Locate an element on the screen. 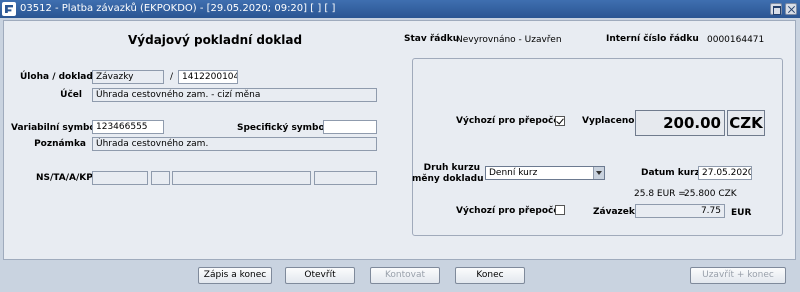 The width and height of the screenshot is (800, 292). poznamka-label: Poznámka is located at coordinates (60, 144).